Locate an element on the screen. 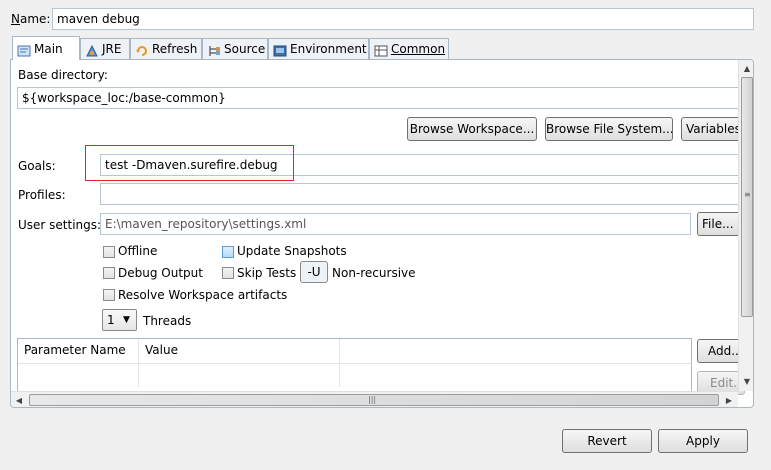  source-icon is located at coordinates (214, 49).